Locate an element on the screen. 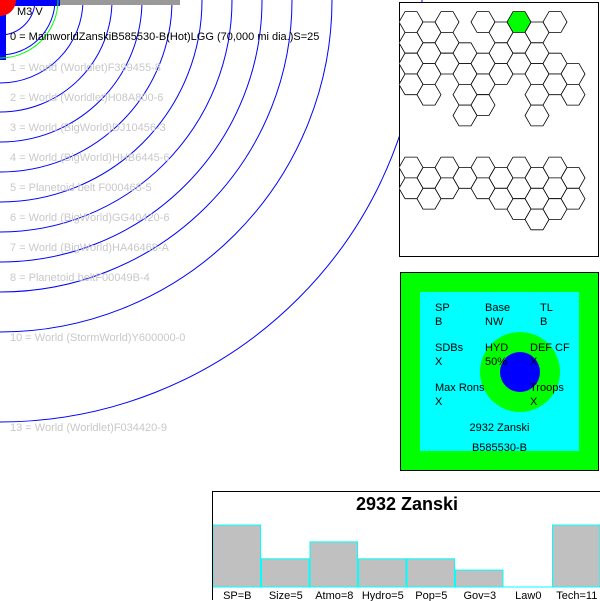 The height and width of the screenshot is (601, 600). tick-label: Law0 is located at coordinates (528, 595).